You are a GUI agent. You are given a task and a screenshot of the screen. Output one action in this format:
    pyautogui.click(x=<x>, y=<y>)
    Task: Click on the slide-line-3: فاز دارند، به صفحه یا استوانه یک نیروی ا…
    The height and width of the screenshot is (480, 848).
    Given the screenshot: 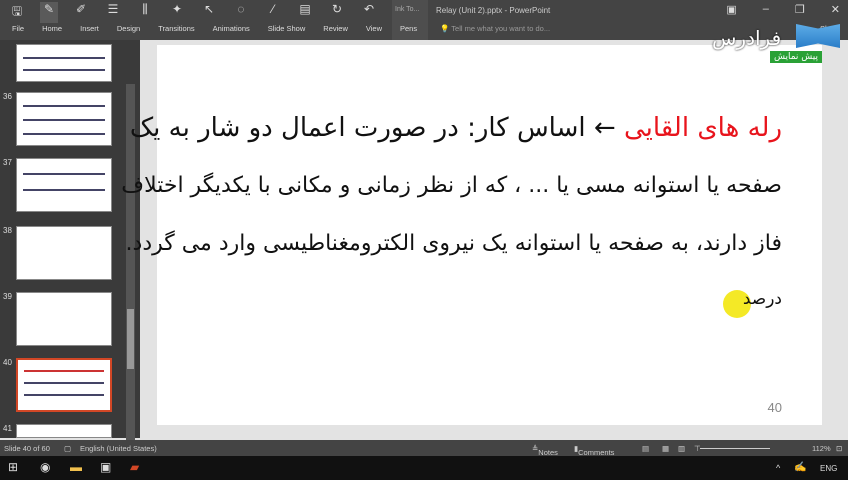 What is the action you would take?
    pyautogui.click(x=453, y=243)
    